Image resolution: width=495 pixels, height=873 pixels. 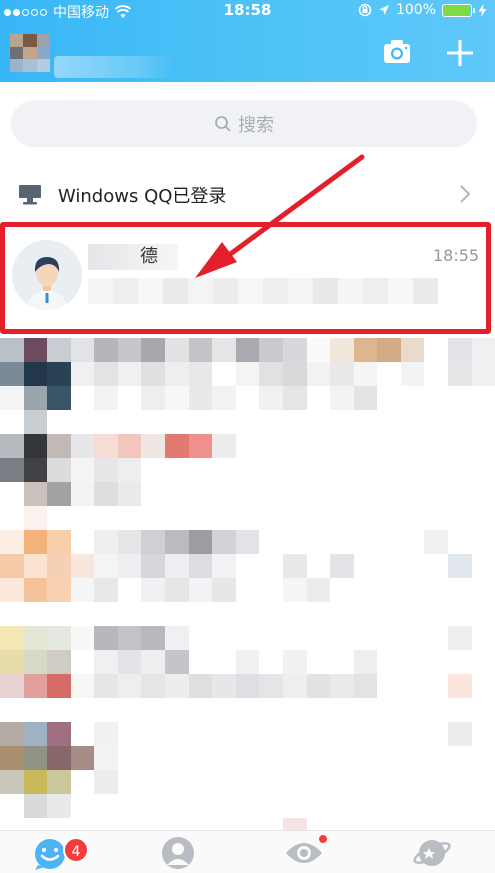 What do you see at coordinates (114, 67) in the screenshot?
I see `user-nickname-blurred` at bounding box center [114, 67].